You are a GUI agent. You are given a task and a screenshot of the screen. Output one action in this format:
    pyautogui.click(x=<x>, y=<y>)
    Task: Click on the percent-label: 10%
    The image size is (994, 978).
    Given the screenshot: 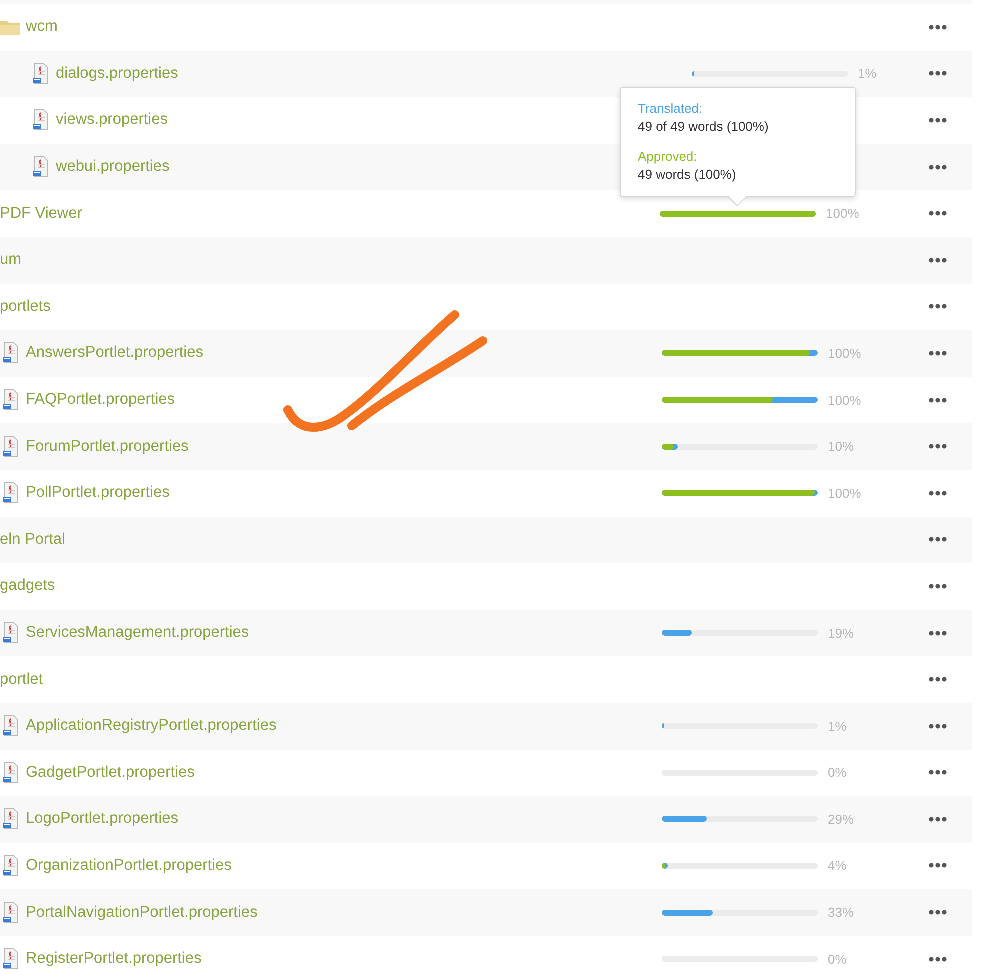 What is the action you would take?
    pyautogui.click(x=841, y=446)
    